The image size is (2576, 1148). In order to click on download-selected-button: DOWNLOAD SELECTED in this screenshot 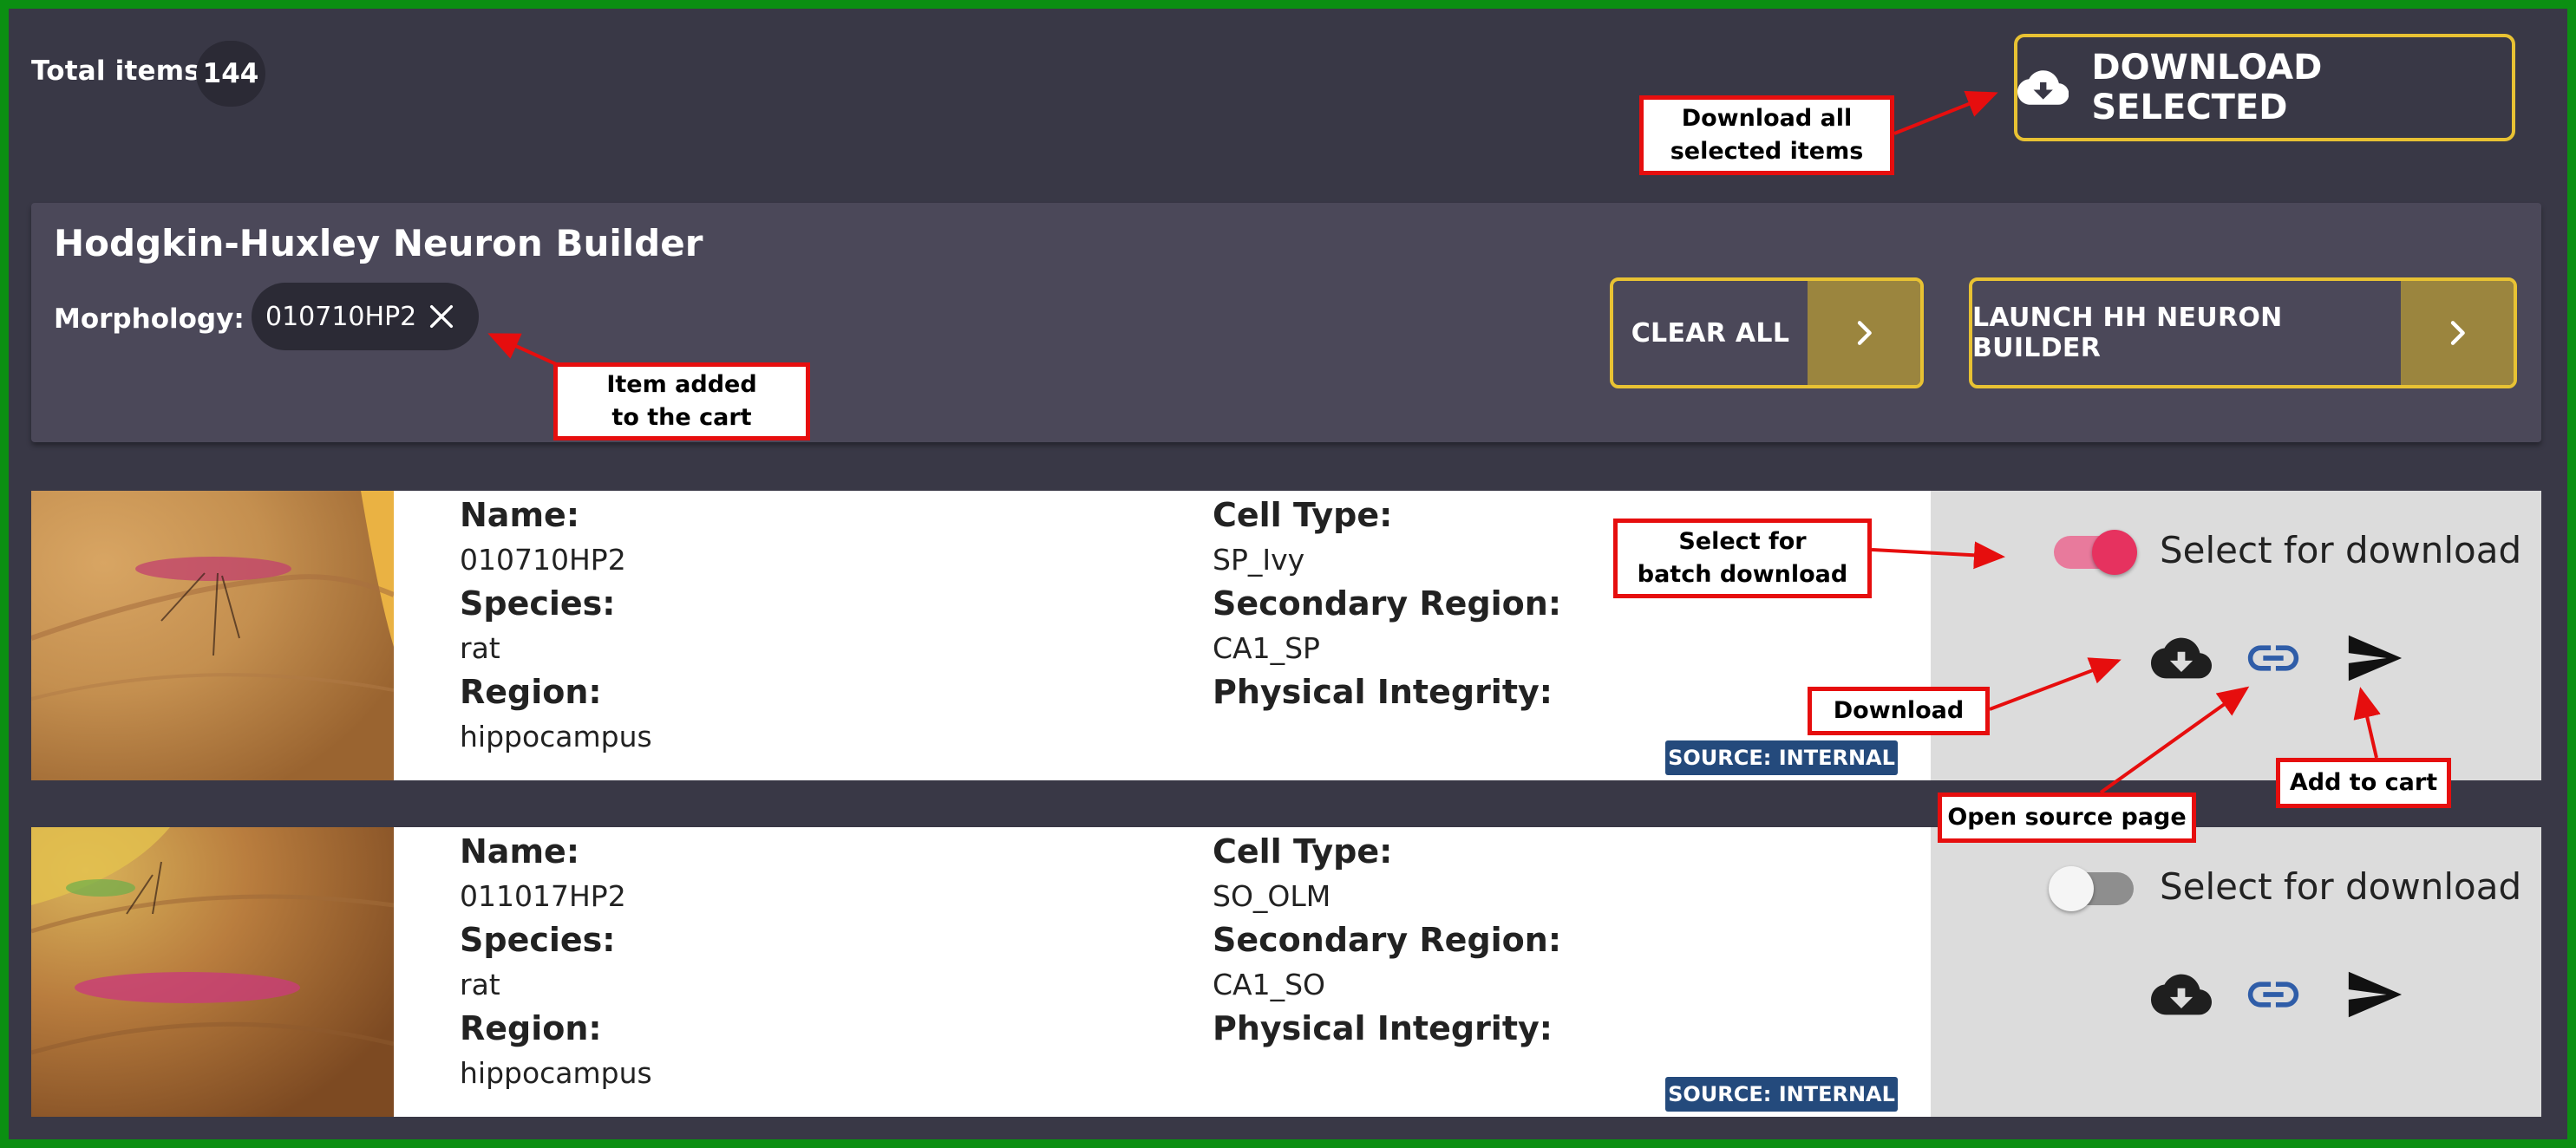, I will do `click(2264, 87)`.